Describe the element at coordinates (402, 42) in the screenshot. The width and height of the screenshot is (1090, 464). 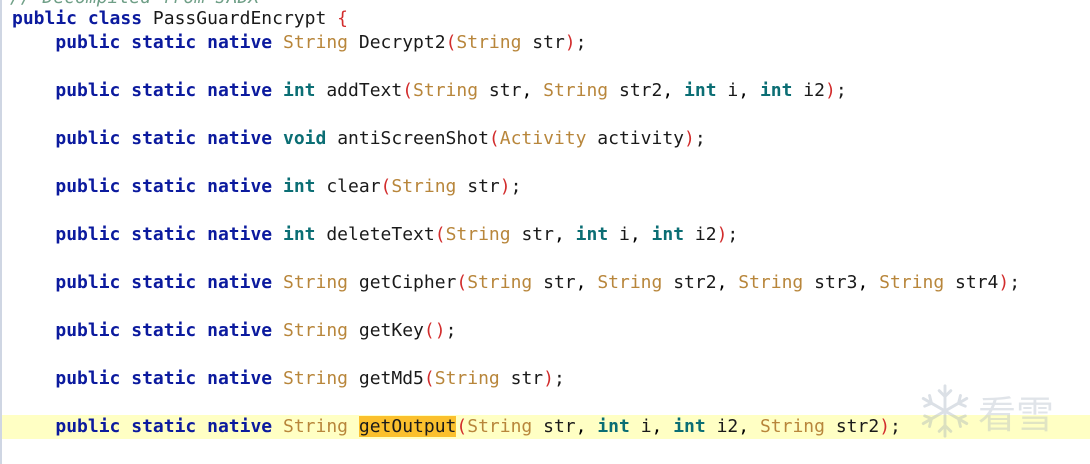
I see `method-name: Decrypt2` at that location.